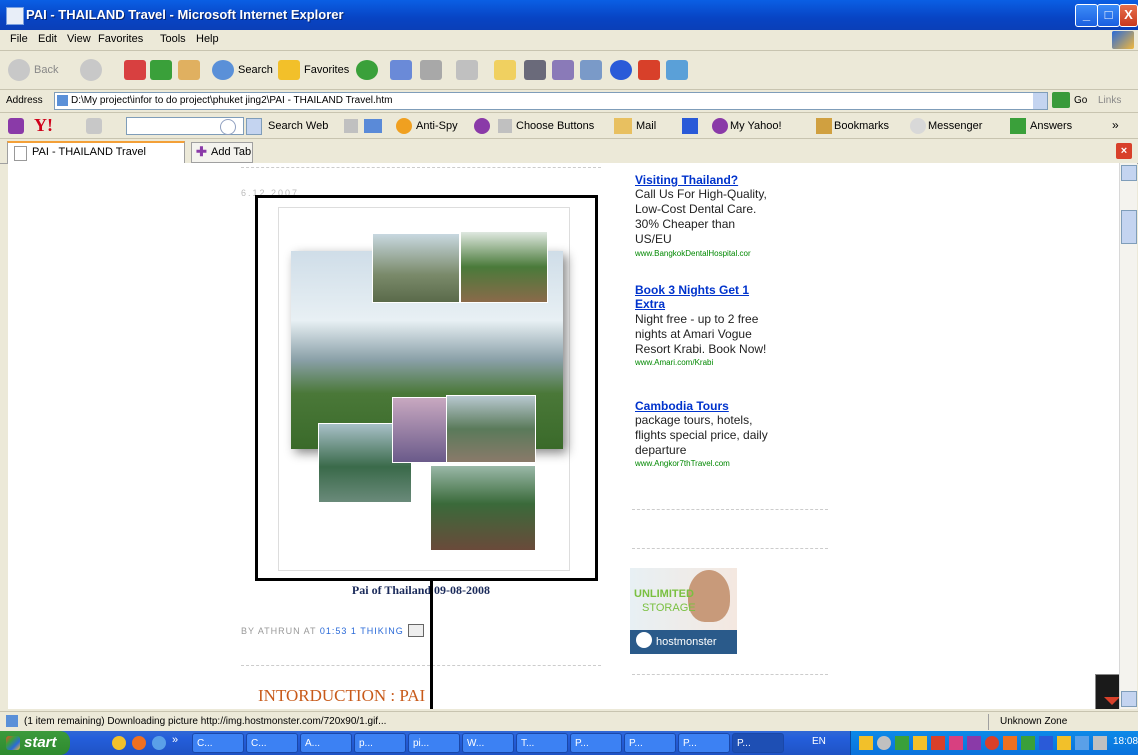 The image size is (1138, 755). Describe the element at coordinates (334, 631) in the screenshot. I see `post-time-link: 01:53` at that location.